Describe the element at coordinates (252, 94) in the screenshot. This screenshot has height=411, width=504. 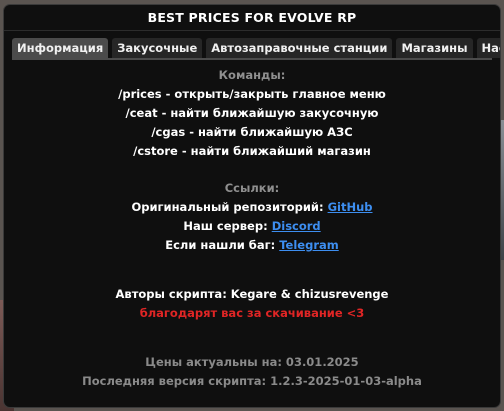
I see `command-prices: /prices - открыть/закрыть главное меню` at that location.